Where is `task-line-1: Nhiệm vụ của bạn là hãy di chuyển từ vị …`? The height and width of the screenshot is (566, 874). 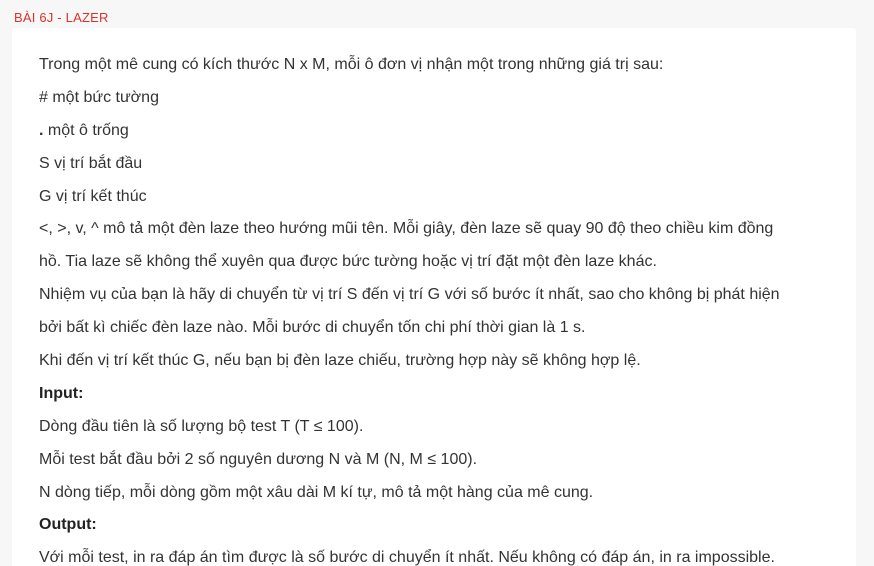
task-line-1: Nhiệm vụ của bạn là hãy di chuyển từ vị … is located at coordinates (409, 295).